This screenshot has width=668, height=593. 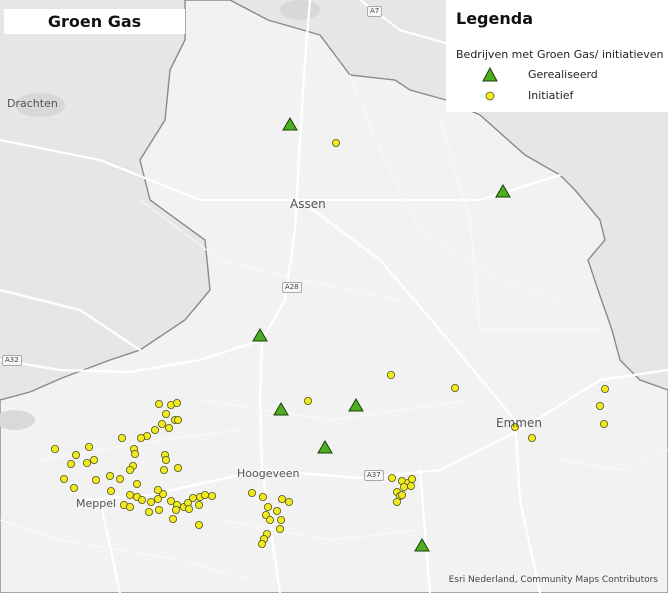 I want to click on place-label-hoogeveen: Hoogeveen, so click(x=268, y=473).